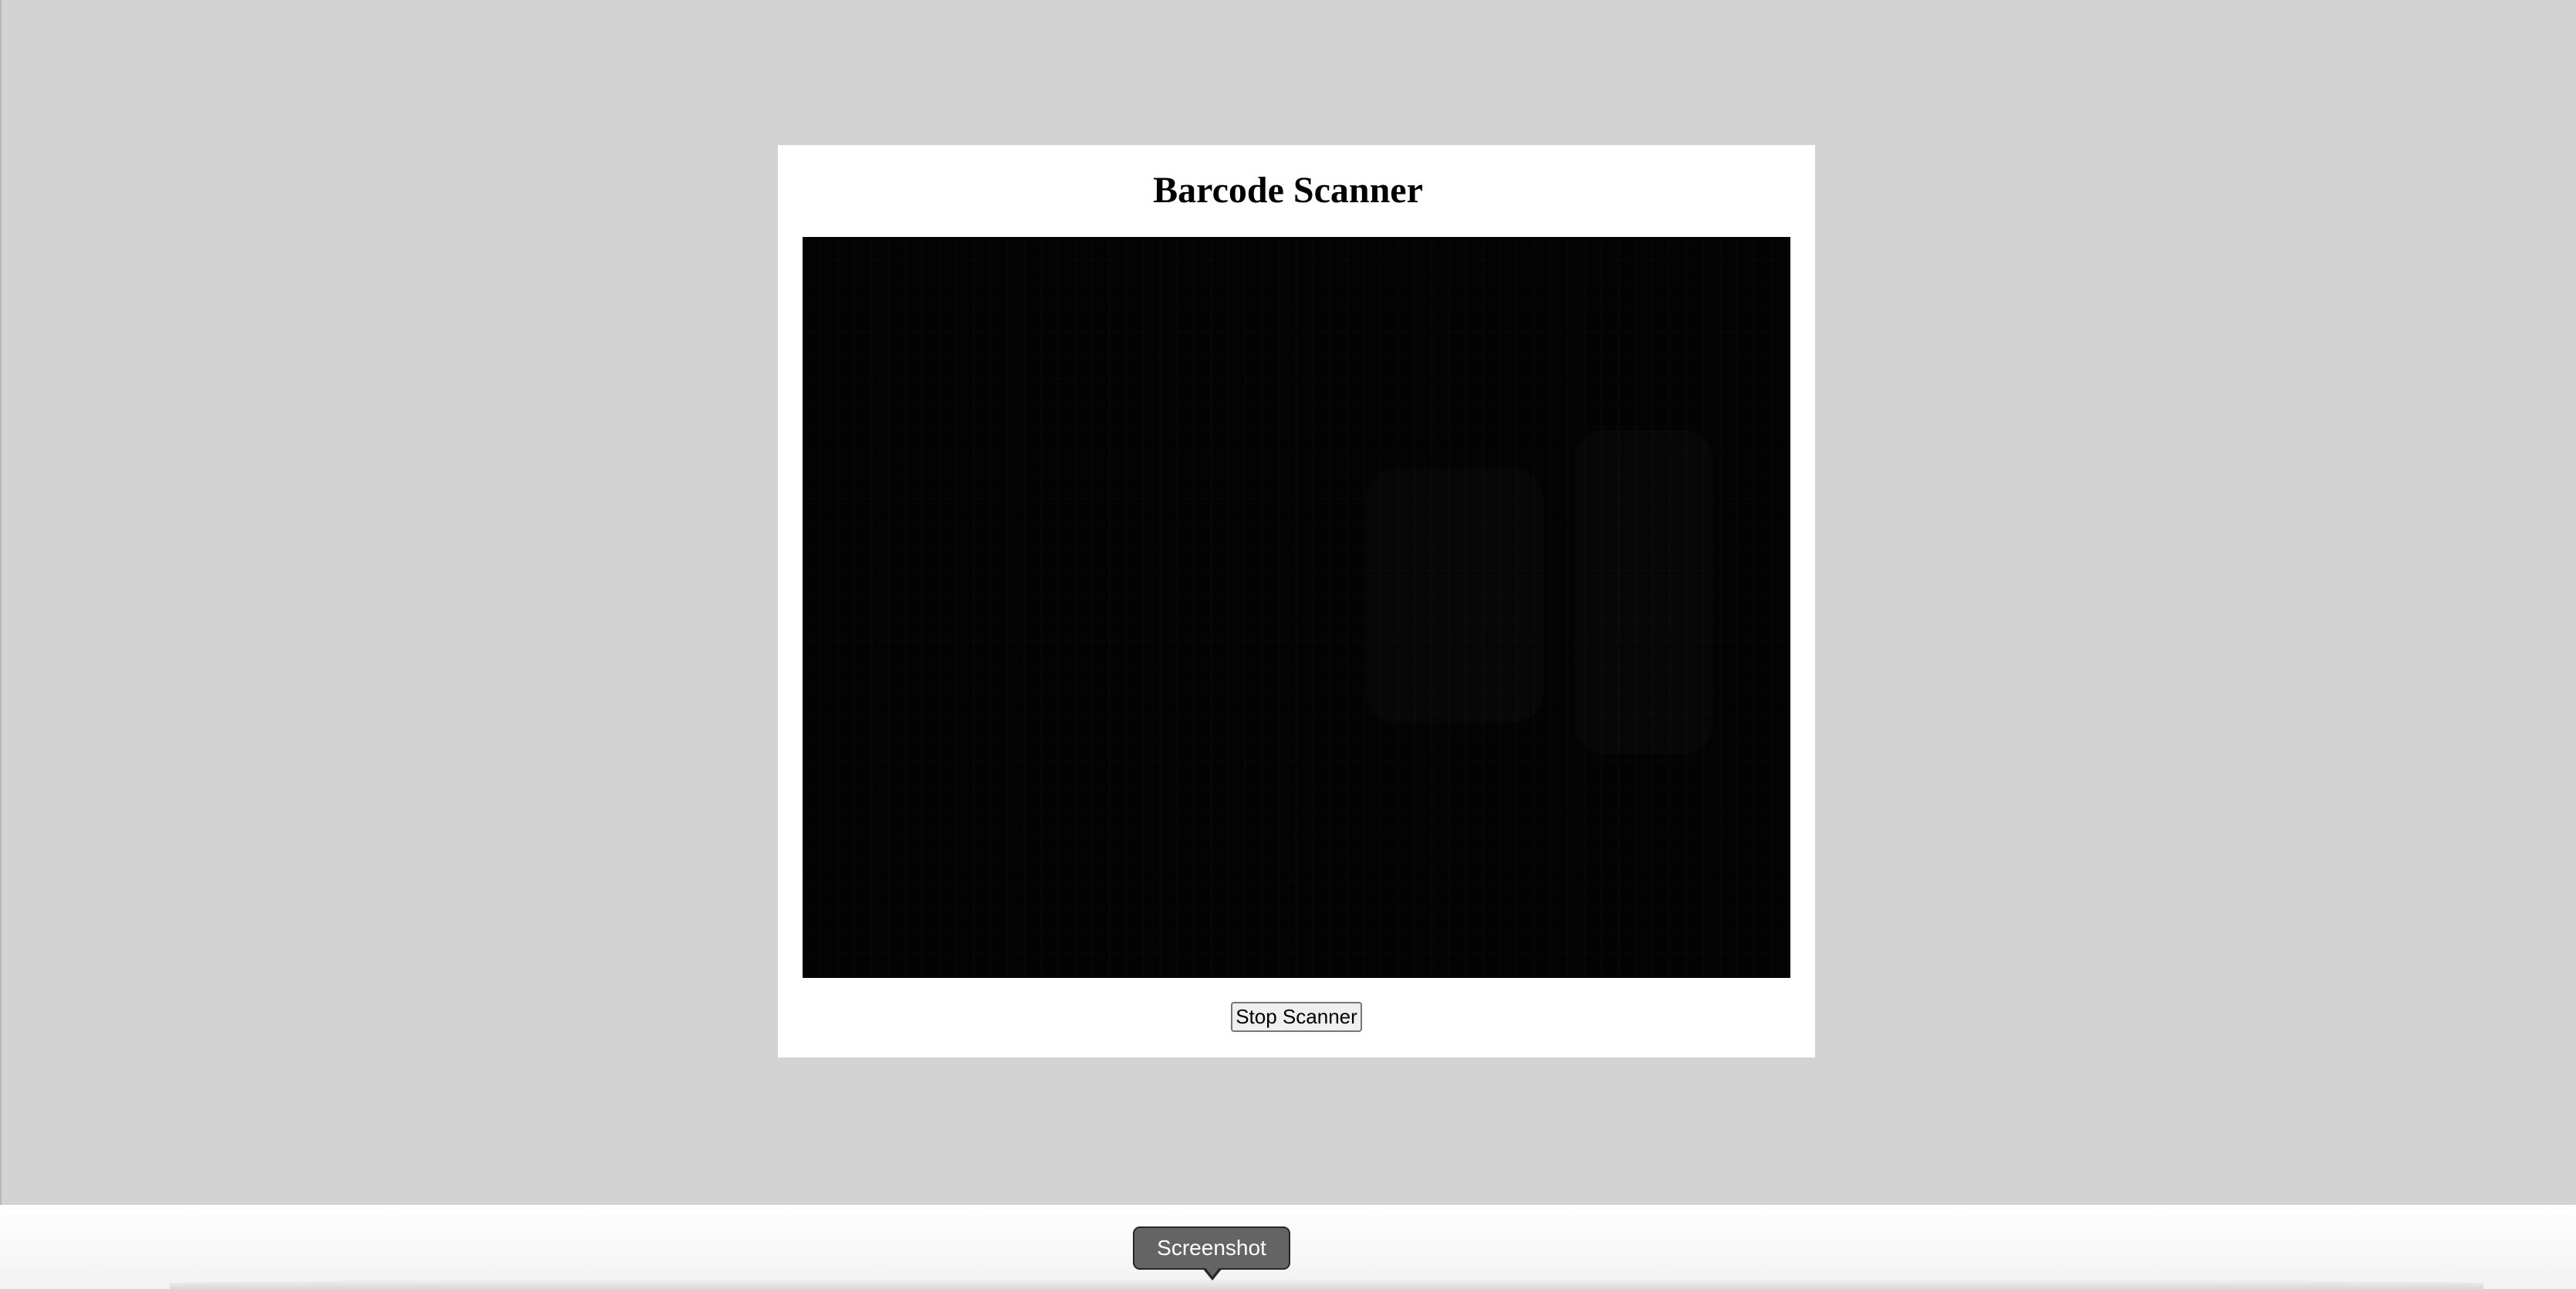 This screenshot has height=1289, width=2576. What do you see at coordinates (1326, 1283) in the screenshot?
I see `dock-shadow` at bounding box center [1326, 1283].